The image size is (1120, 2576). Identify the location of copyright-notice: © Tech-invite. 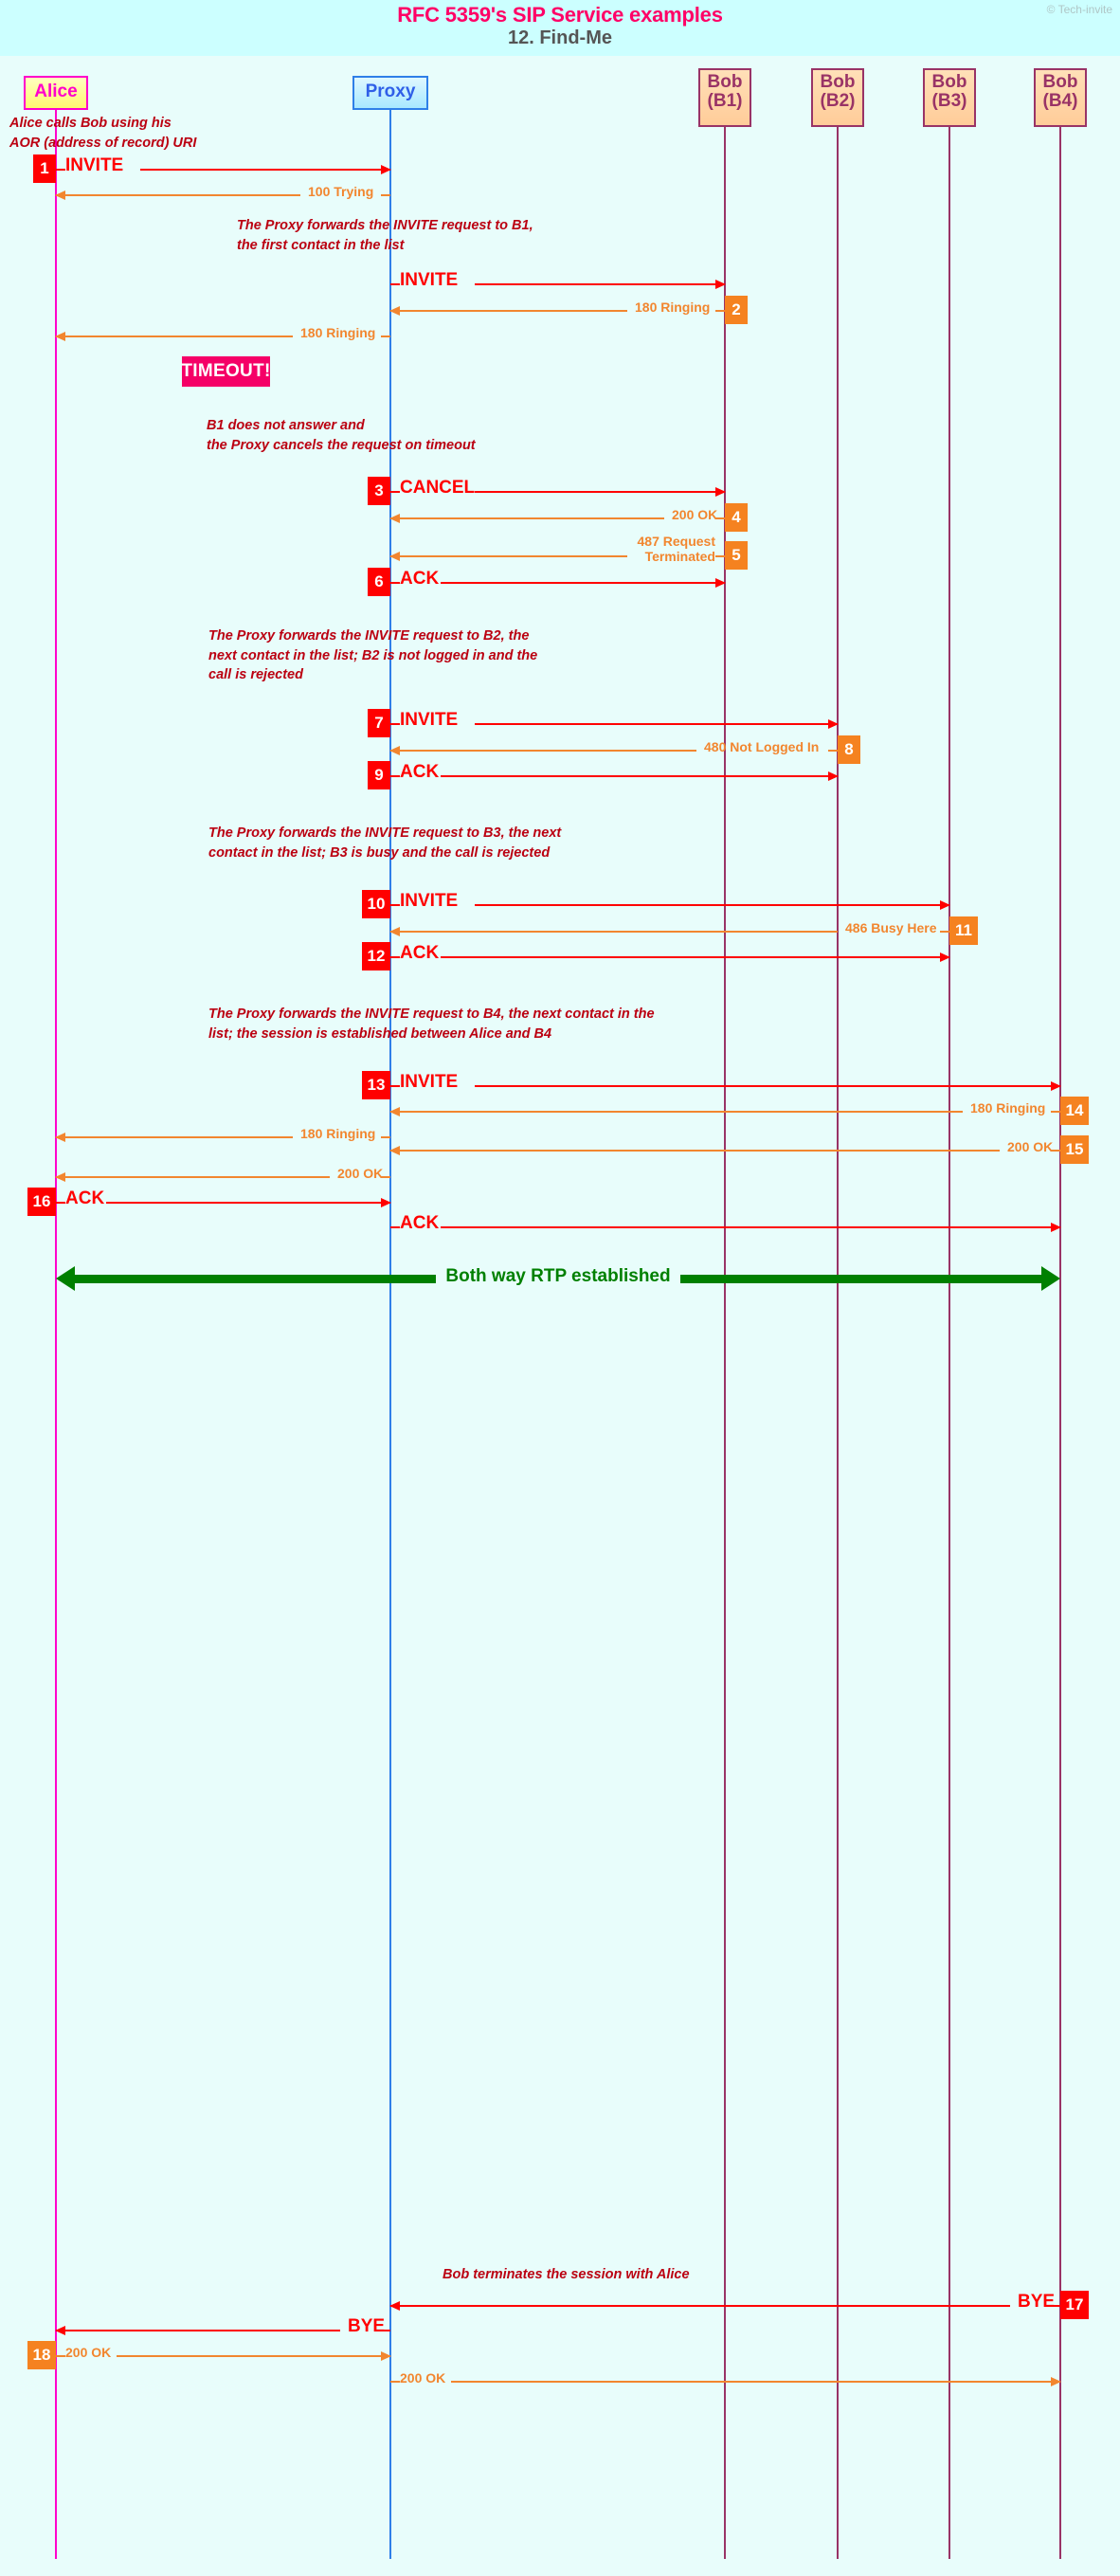
(1079, 9).